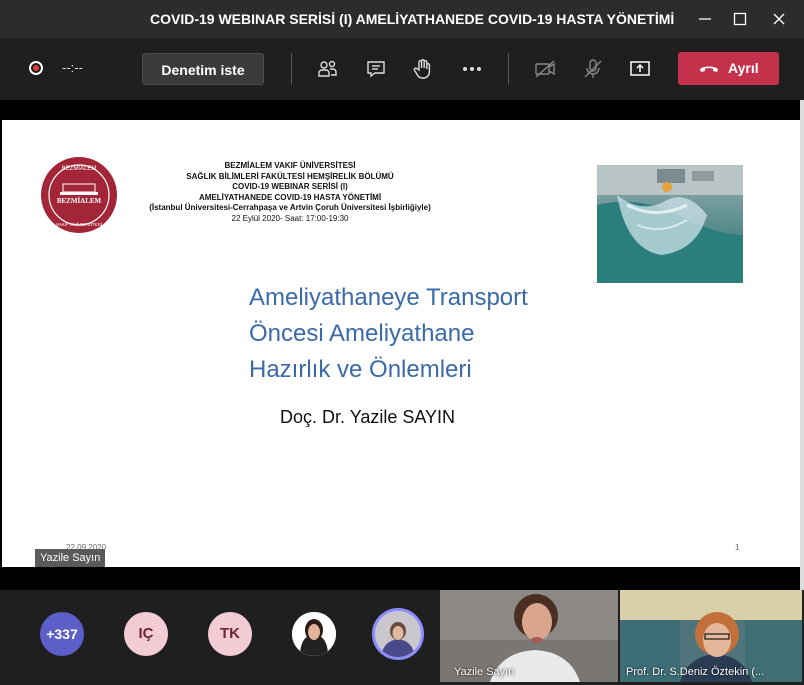  What do you see at coordinates (79, 168) in the screenshot?
I see `logo-top-text: BEZMİALEM` at bounding box center [79, 168].